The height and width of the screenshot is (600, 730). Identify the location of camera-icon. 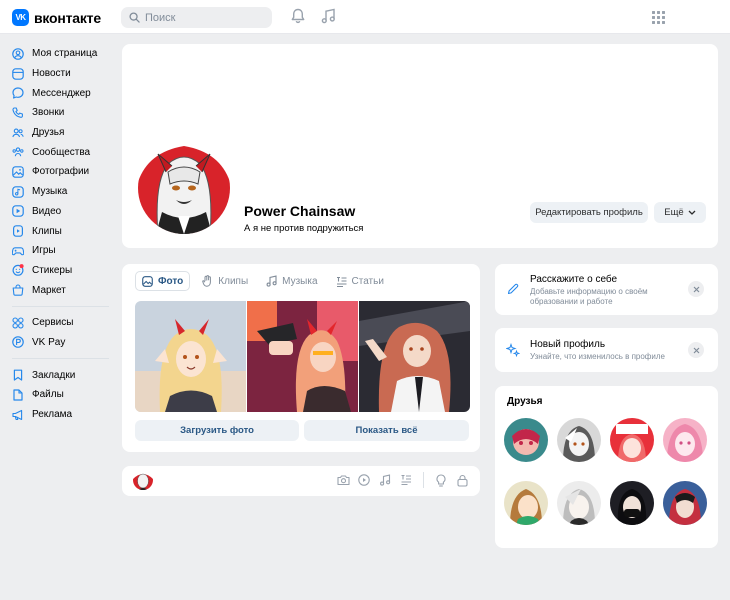
(343, 480).